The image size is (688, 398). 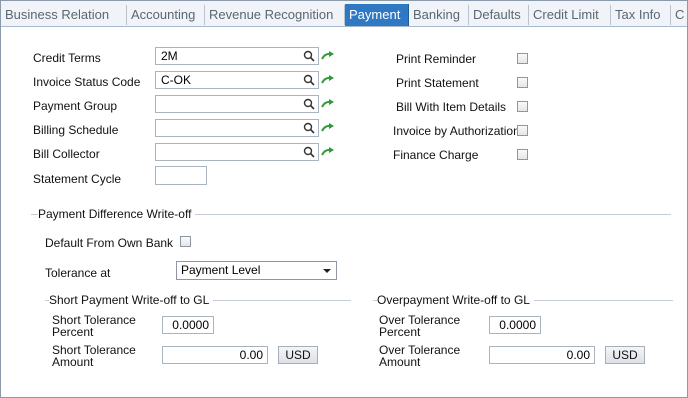 What do you see at coordinates (451, 107) in the screenshot?
I see `bill-with-item-details-label: Bill With Item Details` at bounding box center [451, 107].